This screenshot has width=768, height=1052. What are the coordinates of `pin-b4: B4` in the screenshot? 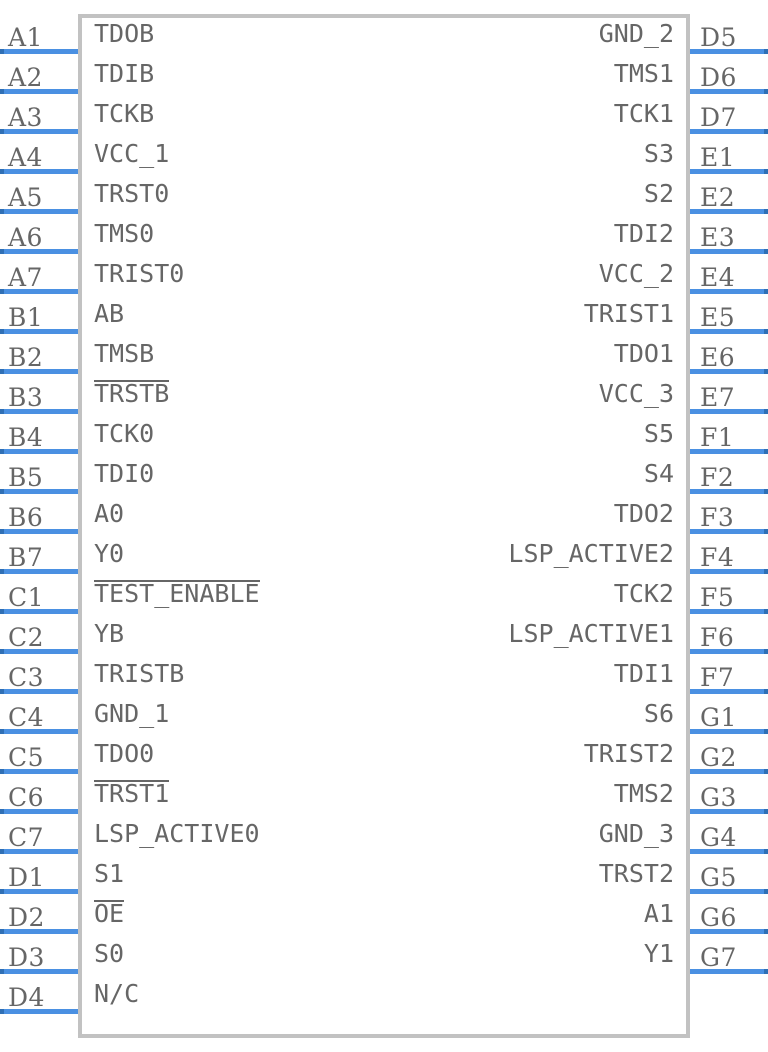 It's located at (39, 434).